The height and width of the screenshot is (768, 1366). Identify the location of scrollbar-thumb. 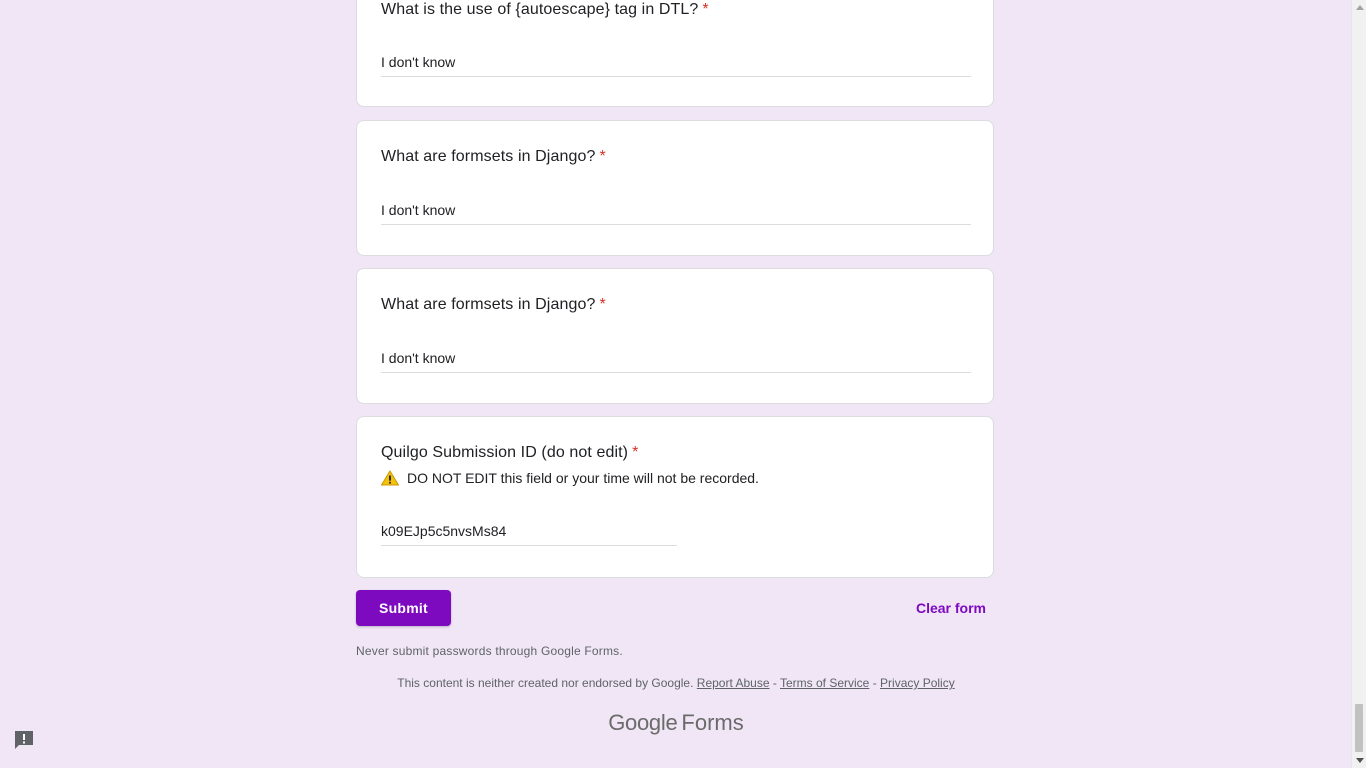
(1359, 728).